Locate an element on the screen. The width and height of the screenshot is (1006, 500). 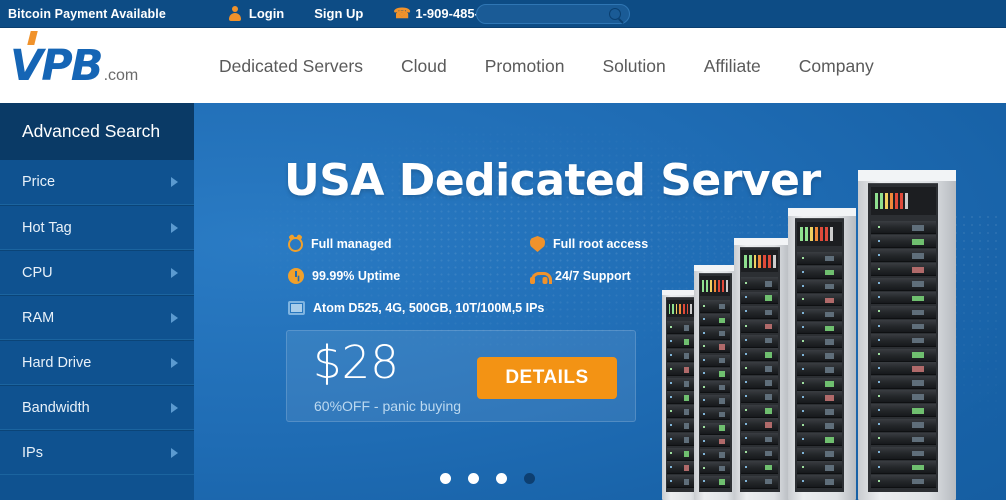
price-box: $28 60%OFF - panic buying DETAILS is located at coordinates (461, 376).